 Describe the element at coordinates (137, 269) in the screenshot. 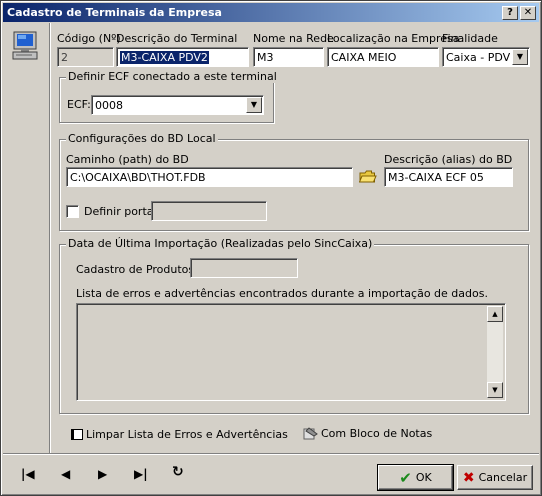

I see `produtos-label: Cadastro de Produtos:` at that location.